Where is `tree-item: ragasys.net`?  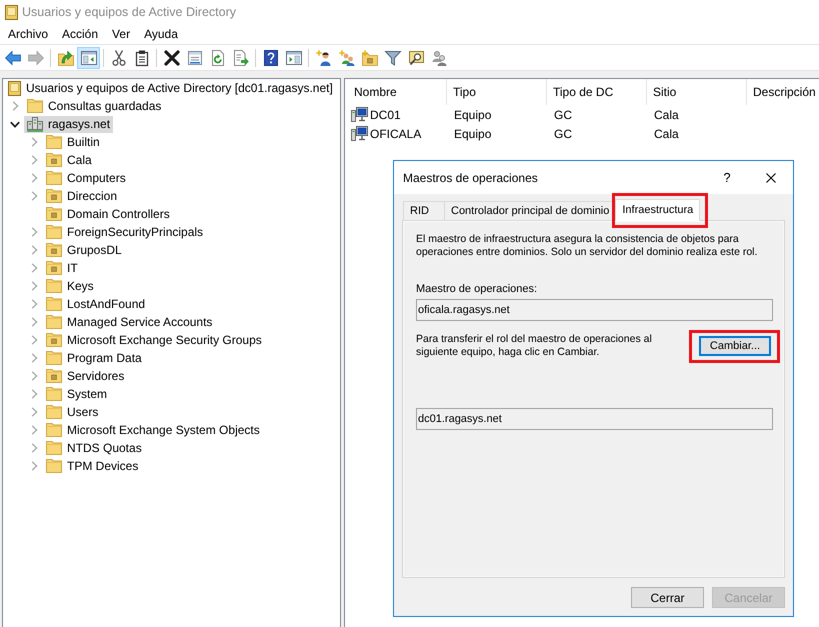
tree-item: ragasys.net is located at coordinates (69, 124).